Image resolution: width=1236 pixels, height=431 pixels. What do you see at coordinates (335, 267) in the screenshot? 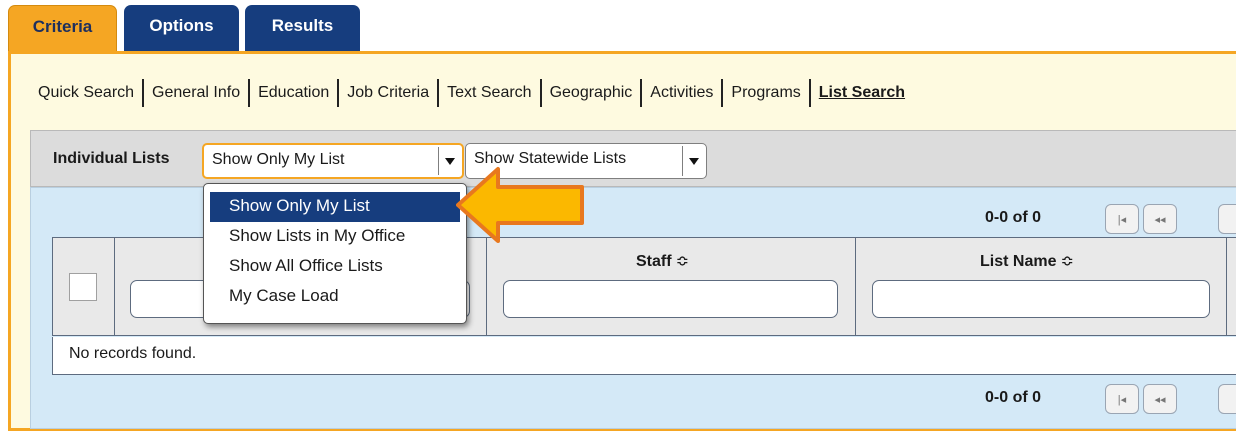
I see `dropdown-option-show-all-office-lists: Show All Office Lists` at bounding box center [335, 267].